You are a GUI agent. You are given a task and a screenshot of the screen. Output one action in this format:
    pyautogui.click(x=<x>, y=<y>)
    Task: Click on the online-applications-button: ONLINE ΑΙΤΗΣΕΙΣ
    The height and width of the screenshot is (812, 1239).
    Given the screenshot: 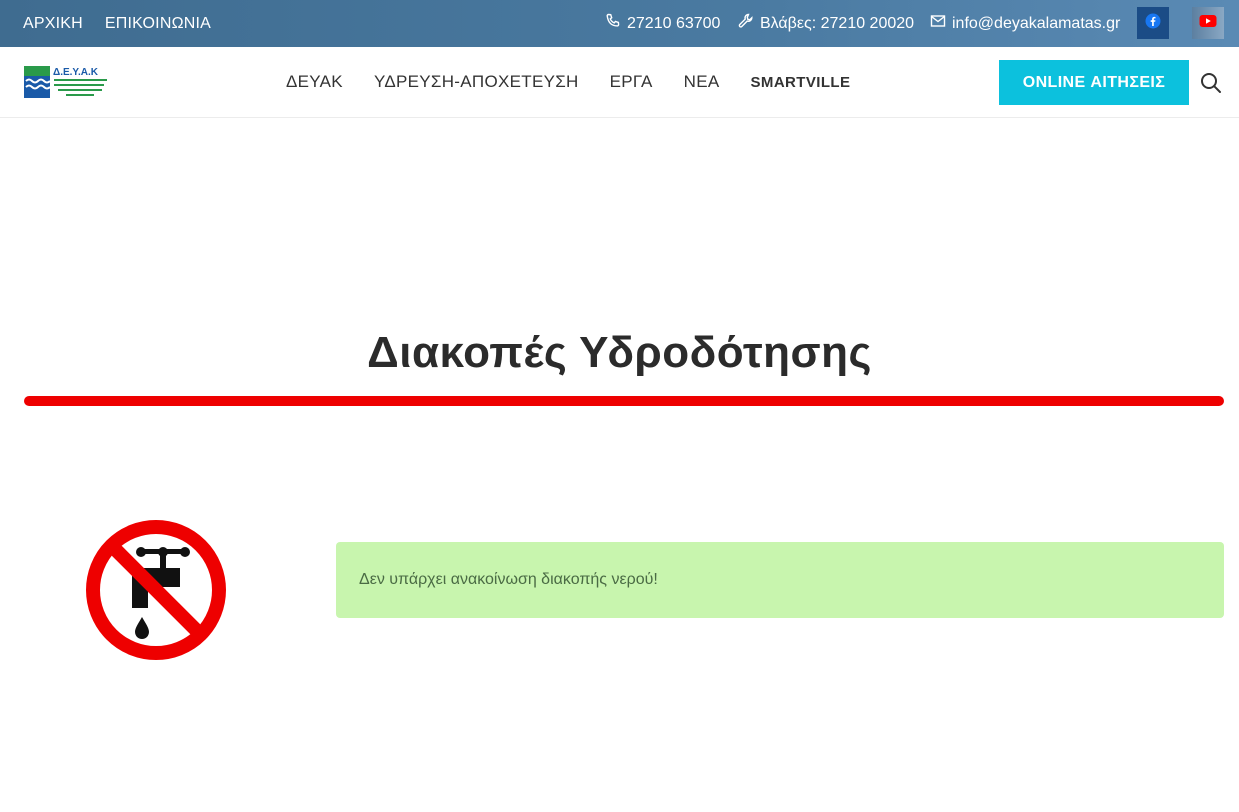 What is the action you would take?
    pyautogui.click(x=1094, y=82)
    